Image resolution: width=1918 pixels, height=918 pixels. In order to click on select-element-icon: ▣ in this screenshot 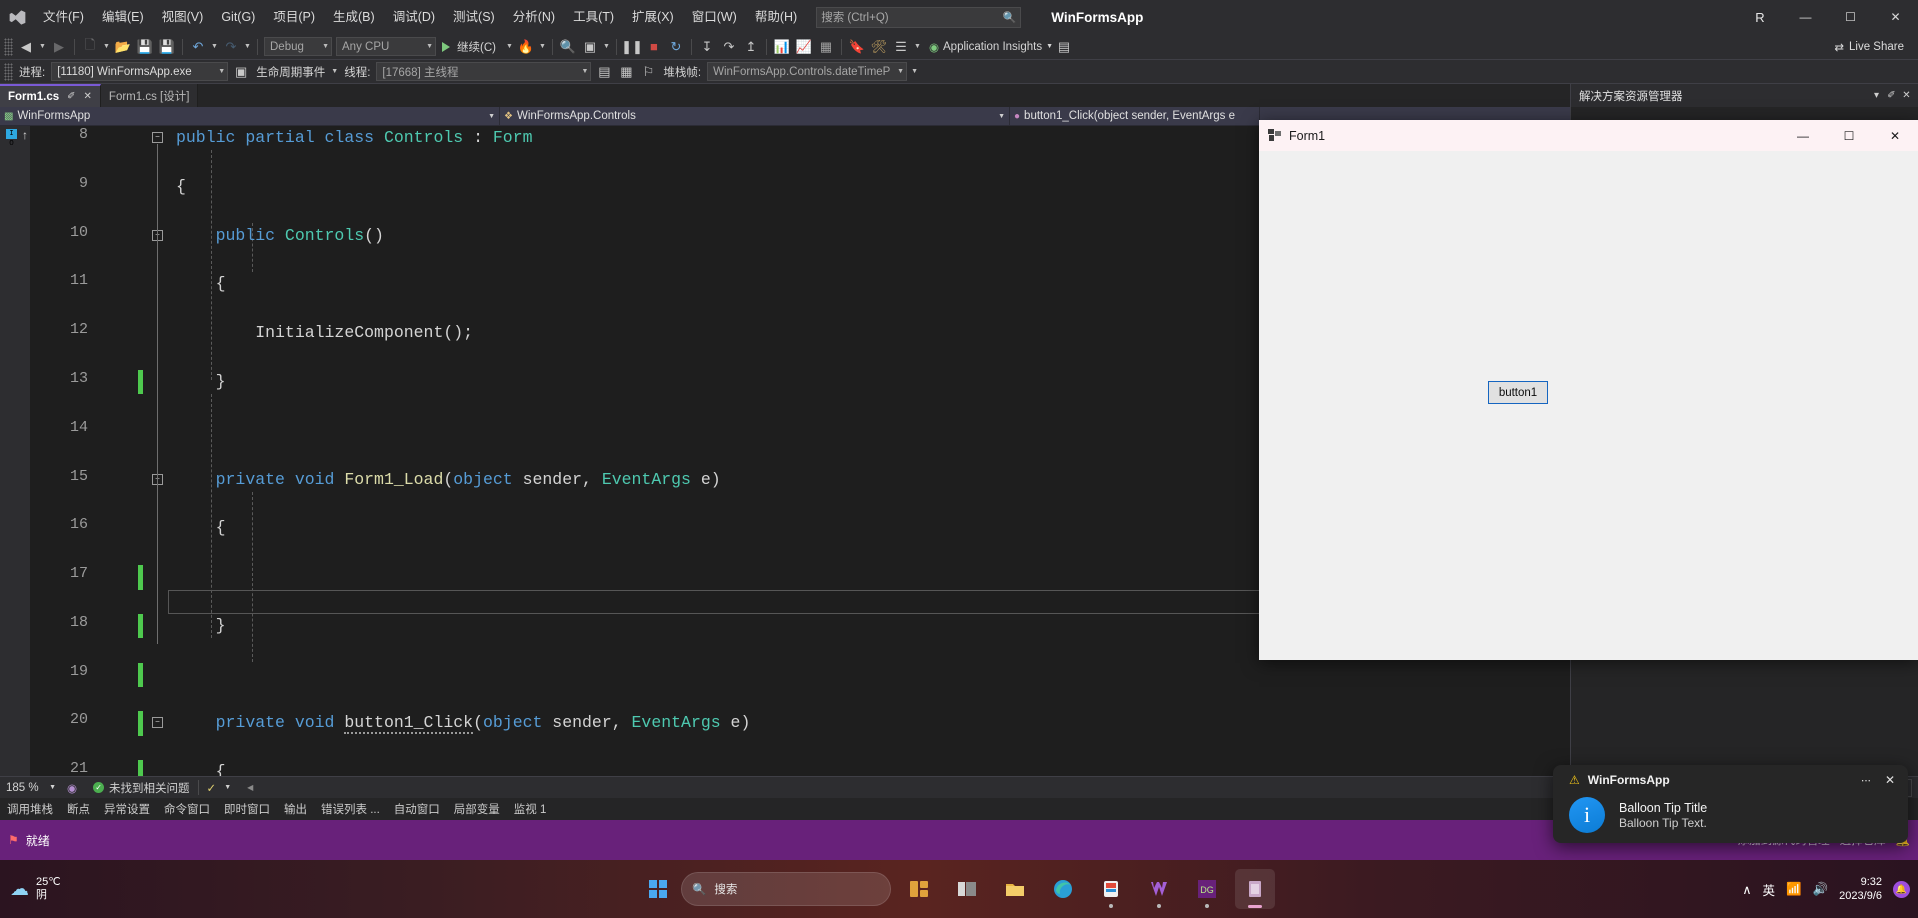, I will do `click(590, 47)`.